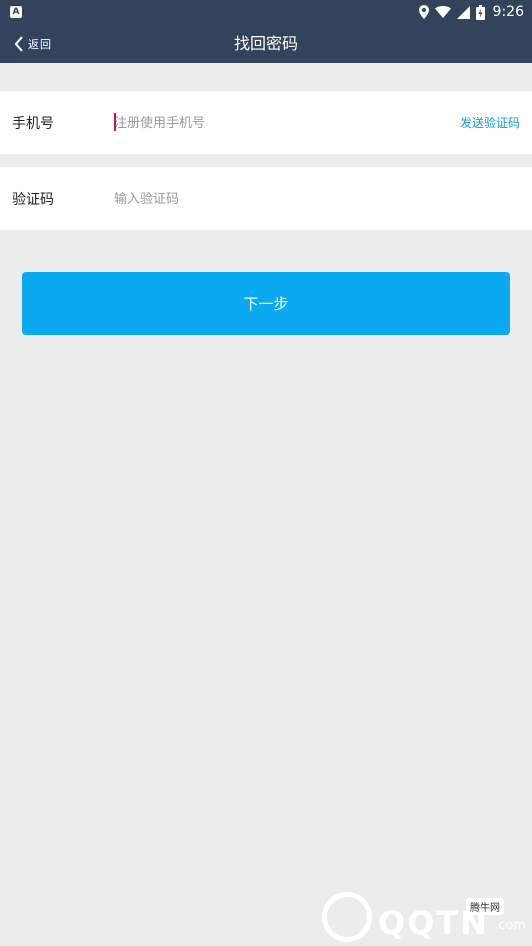 The height and width of the screenshot is (946, 532). I want to click on phone-row: 手机号 发送验证码, so click(266, 122).